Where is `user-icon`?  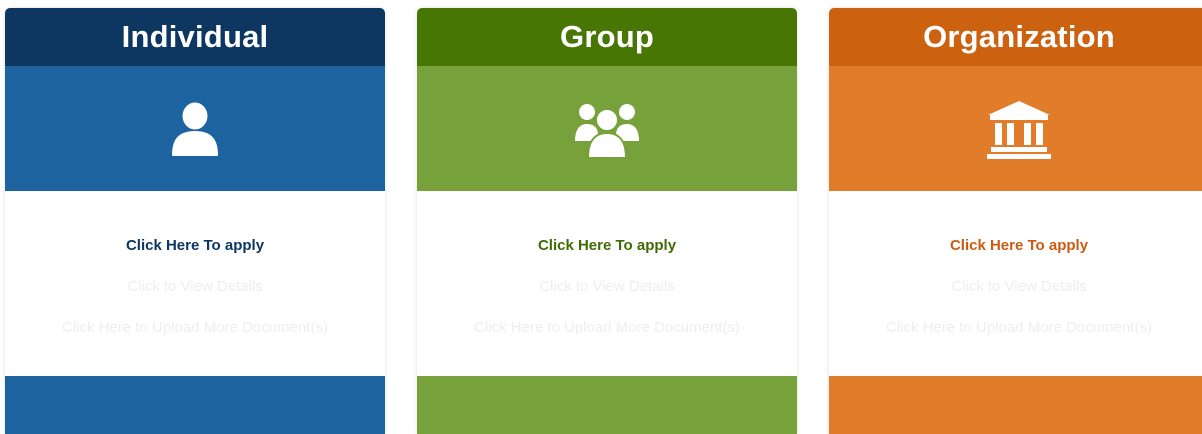 user-icon is located at coordinates (195, 129).